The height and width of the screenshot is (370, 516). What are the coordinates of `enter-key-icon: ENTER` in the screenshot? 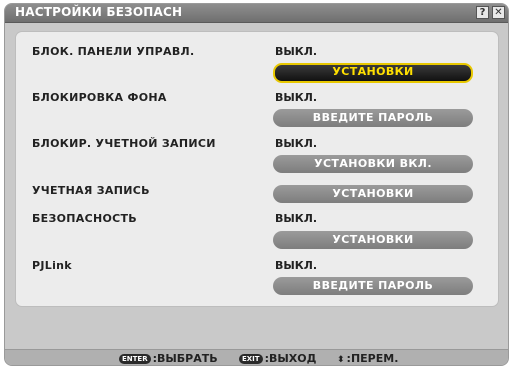 It's located at (135, 359).